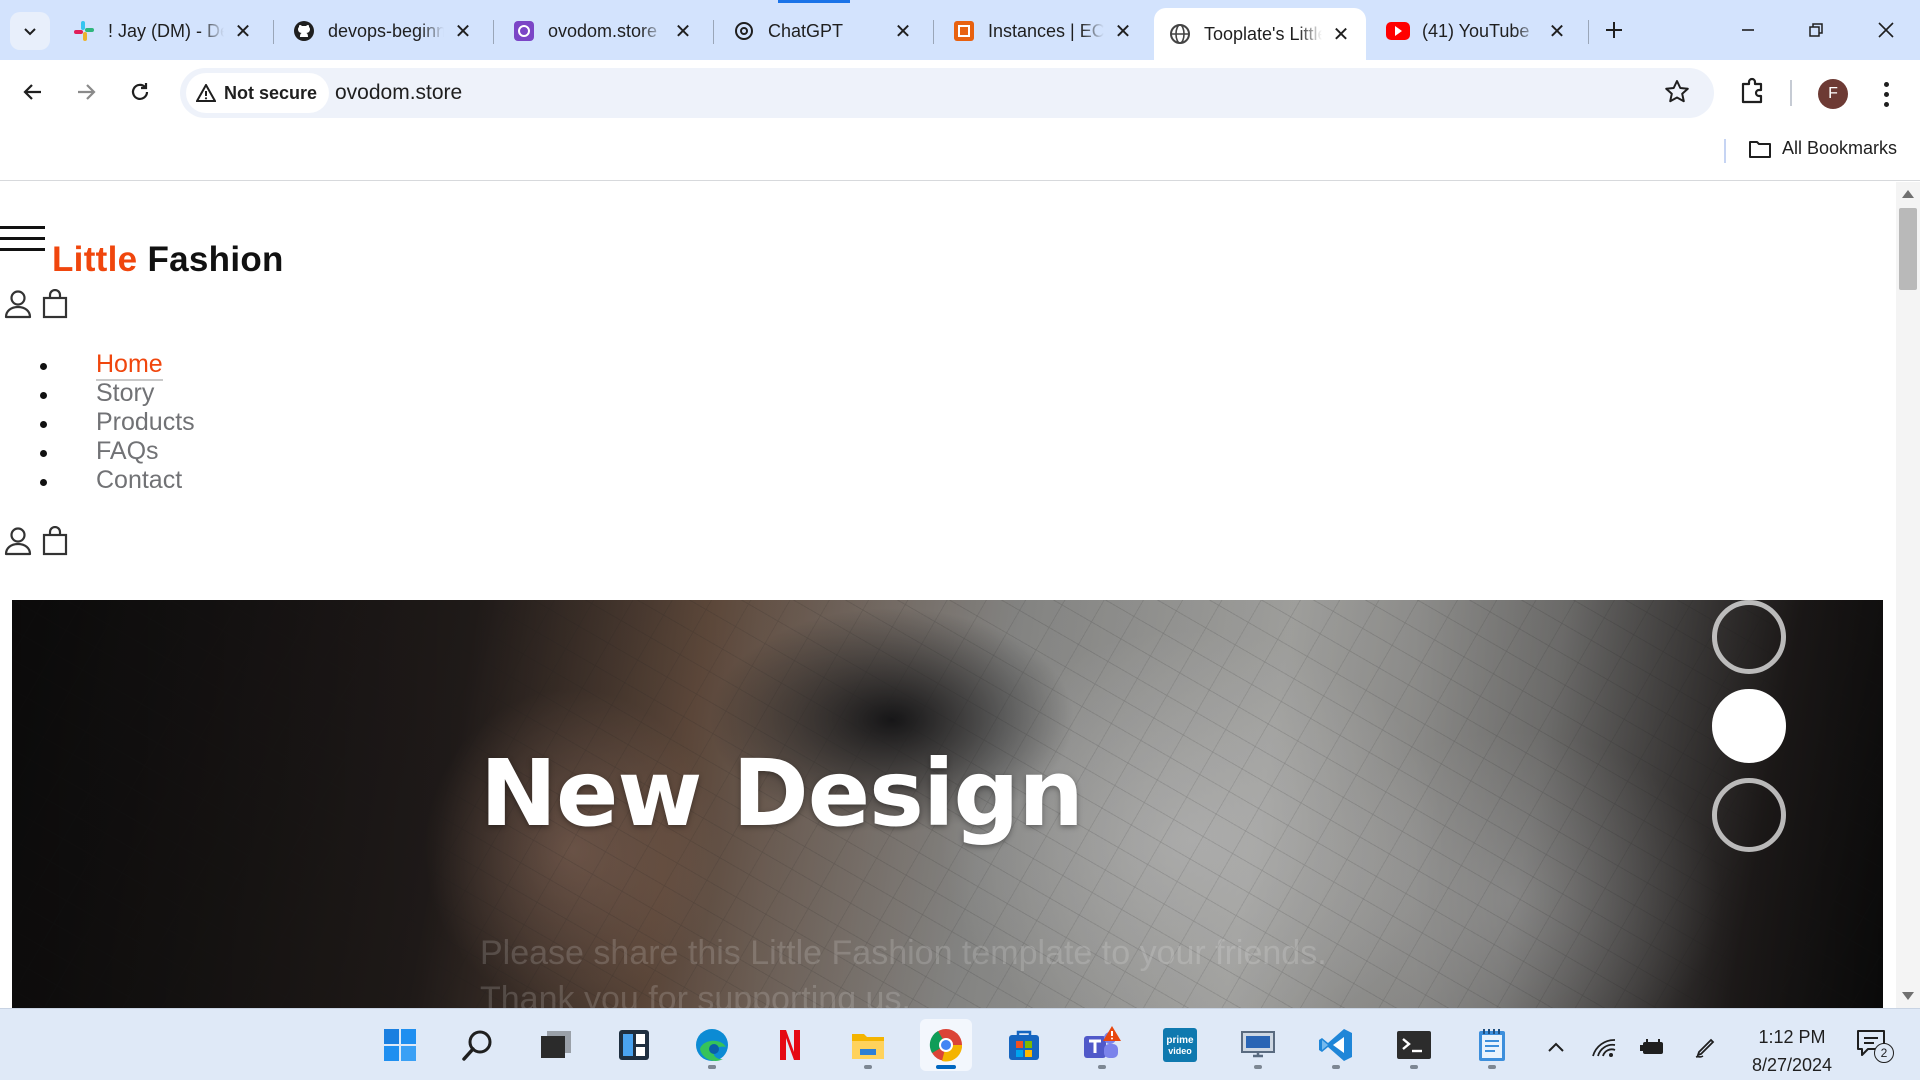 Image resolution: width=1920 pixels, height=1080 pixels. What do you see at coordinates (115, 365) in the screenshot?
I see `nav-item-home: Home` at bounding box center [115, 365].